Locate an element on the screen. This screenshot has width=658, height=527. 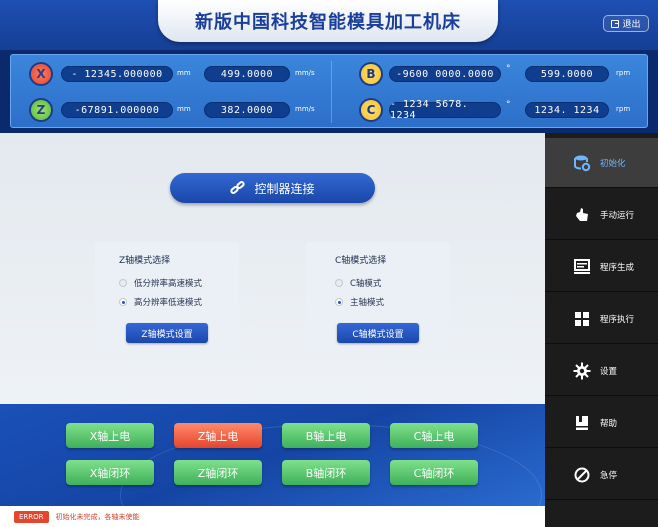
b-position-unit: ° is located at coordinates (508, 69).